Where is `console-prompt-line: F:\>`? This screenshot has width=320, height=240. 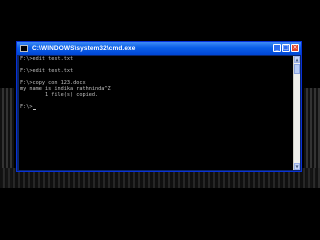 console-prompt-line: F:\> is located at coordinates (156, 107).